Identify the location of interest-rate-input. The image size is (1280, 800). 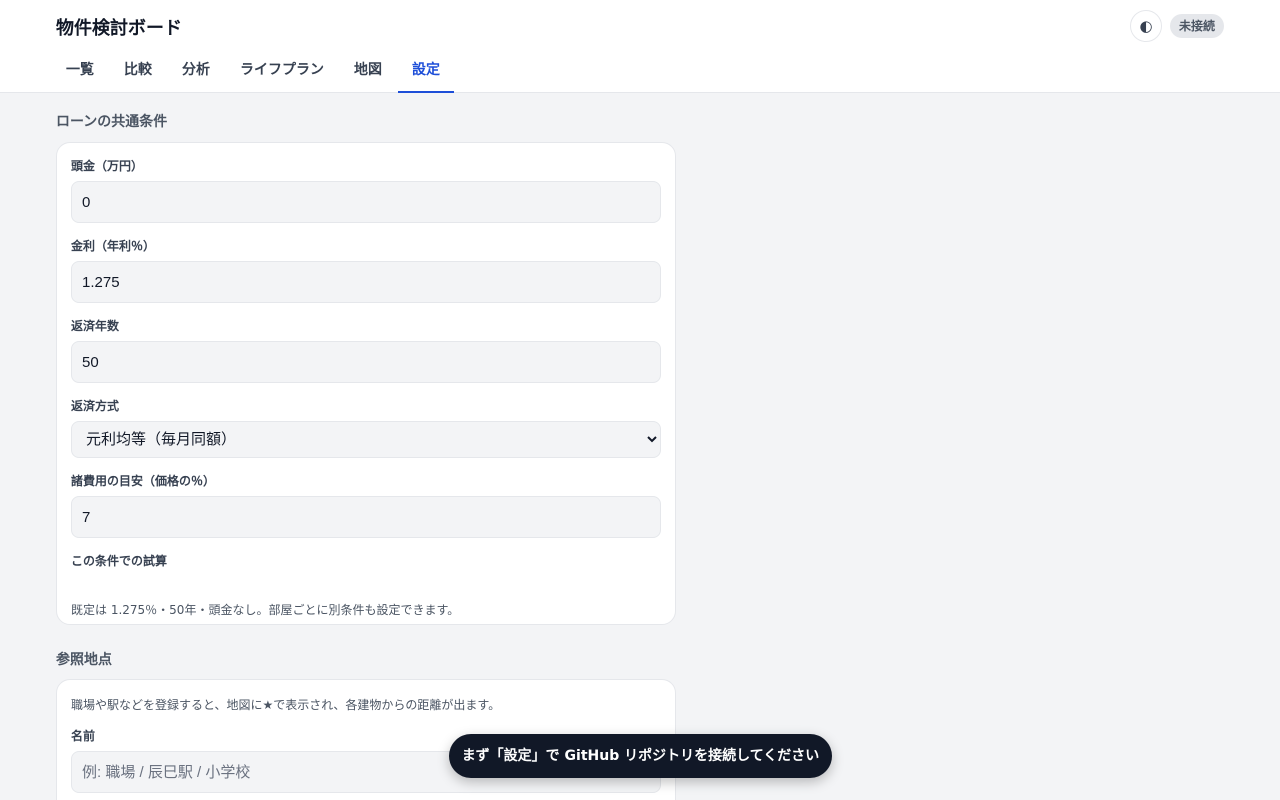
(366, 282).